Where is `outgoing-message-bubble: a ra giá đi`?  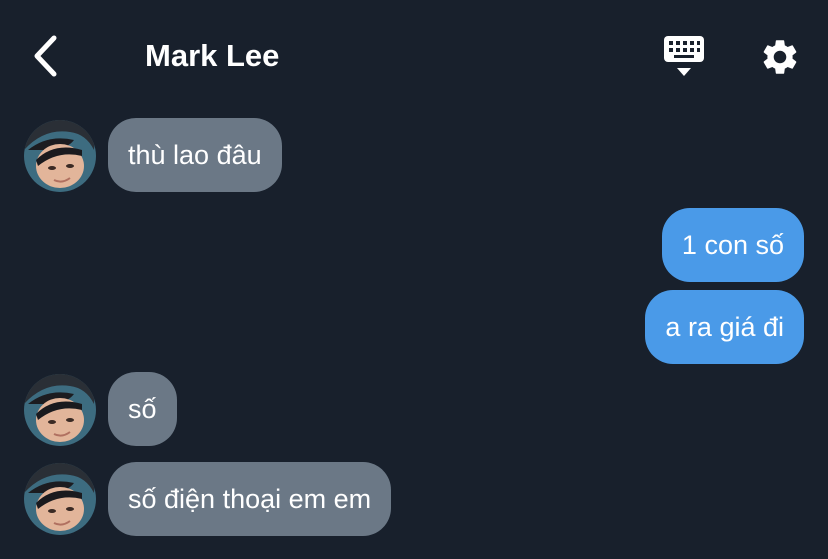
outgoing-message-bubble: a ra giá đi is located at coordinates (724, 327).